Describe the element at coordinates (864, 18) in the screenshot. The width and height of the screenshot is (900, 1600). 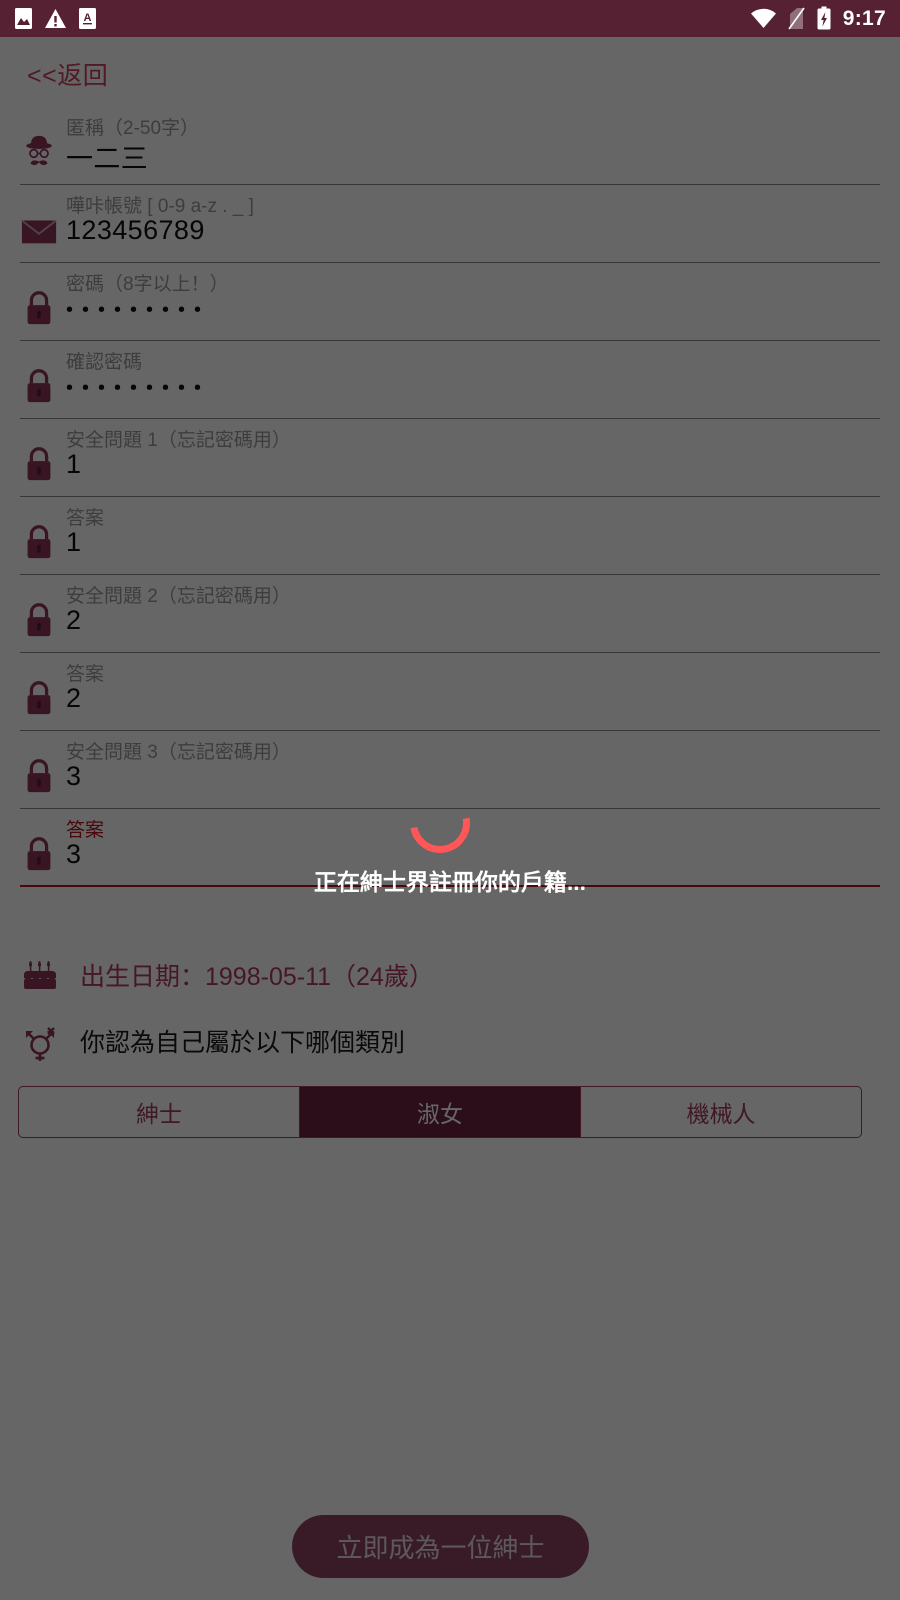
I see `status-bar-clock: 9:17` at that location.